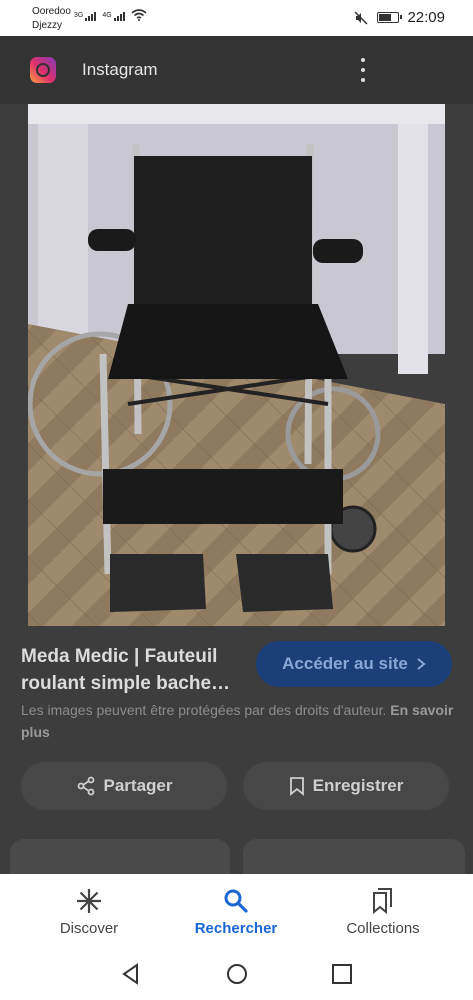 This screenshot has height=1000, width=473. Describe the element at coordinates (89, 901) in the screenshot. I see `asterisk-icon` at that location.